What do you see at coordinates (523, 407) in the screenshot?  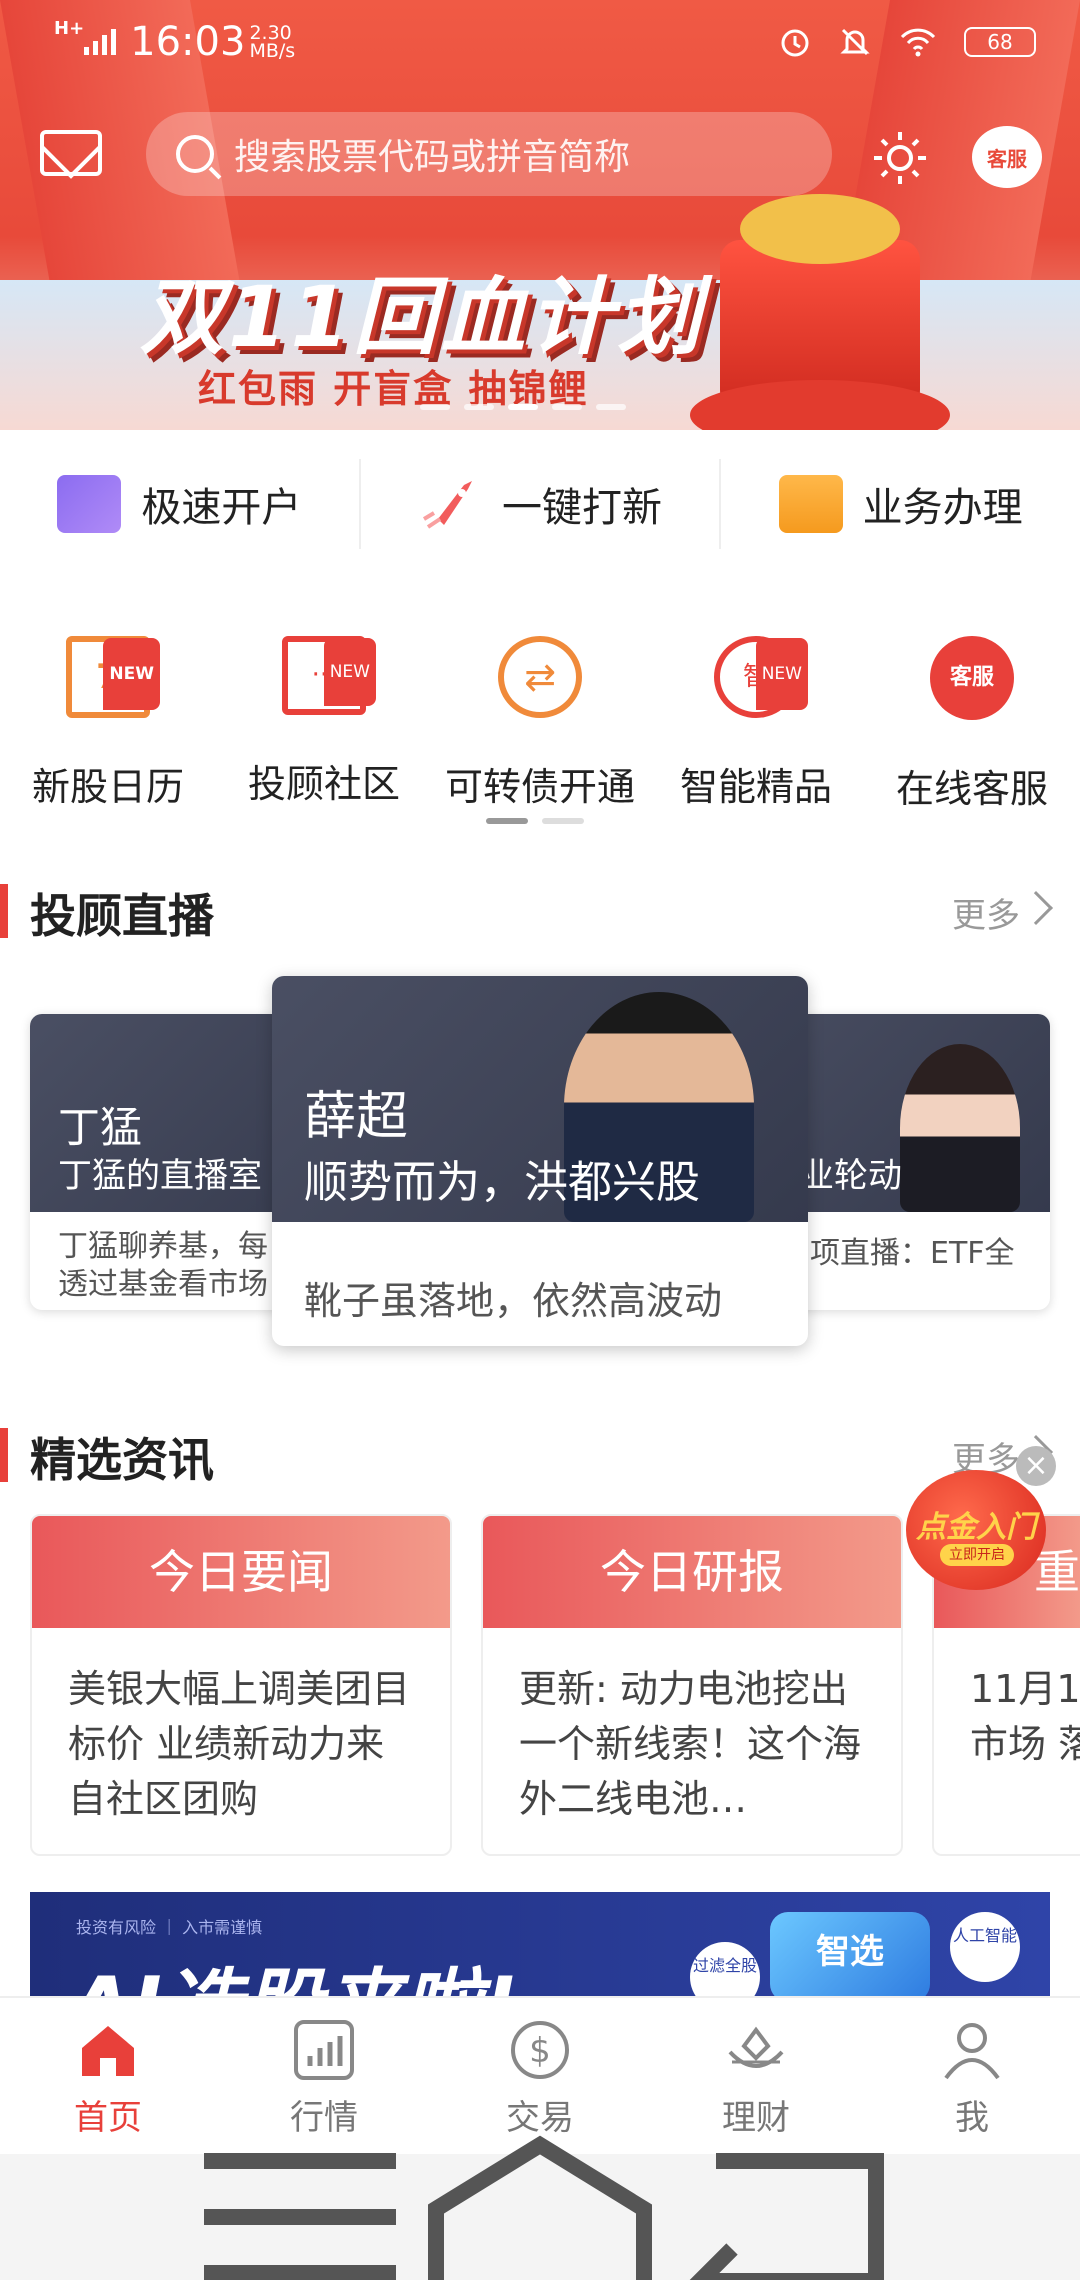 I see `banner-pager` at bounding box center [523, 407].